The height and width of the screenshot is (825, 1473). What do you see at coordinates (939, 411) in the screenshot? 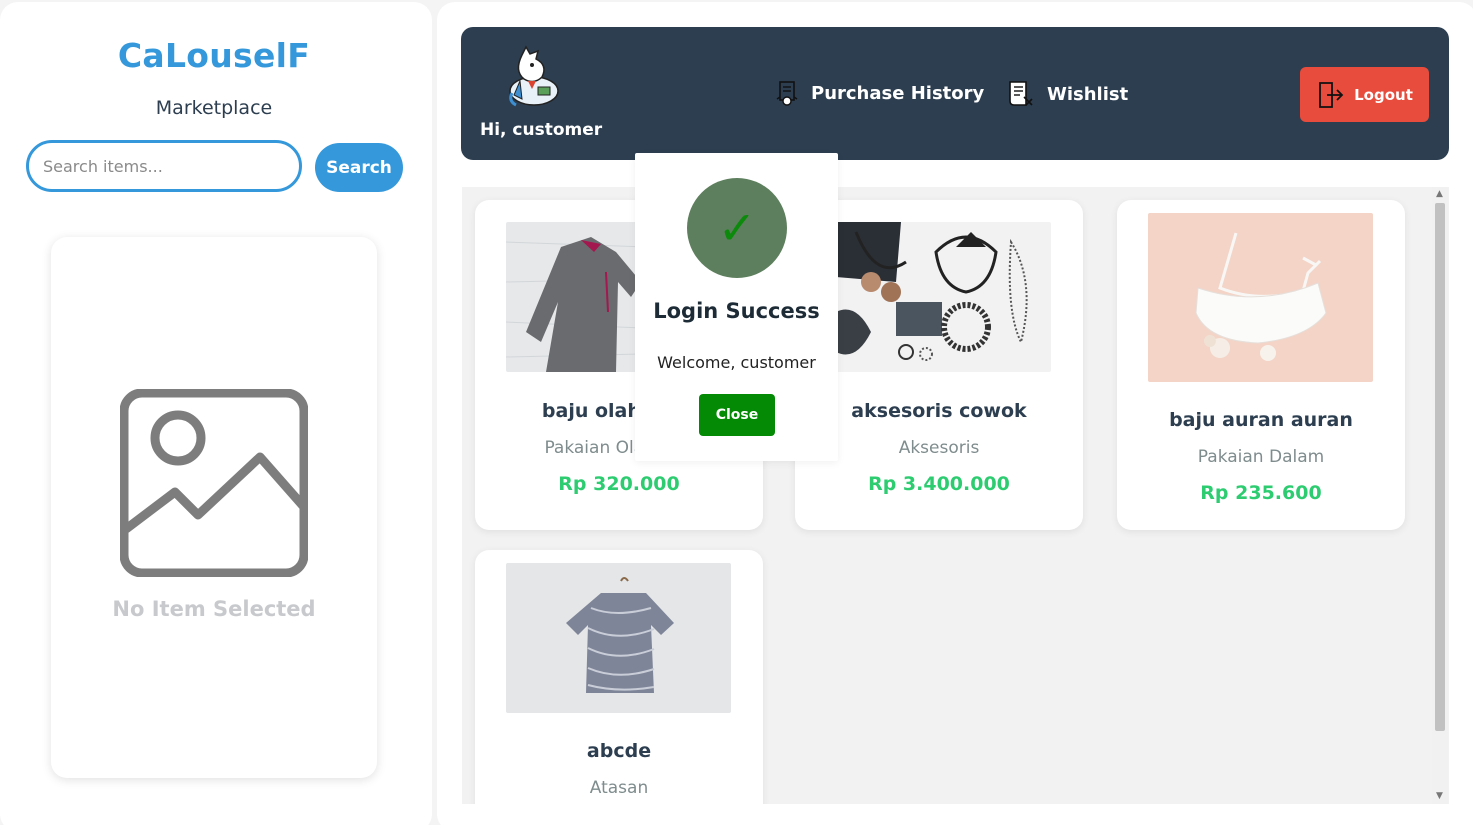
I see `product-name: aksesoris cowok` at bounding box center [939, 411].